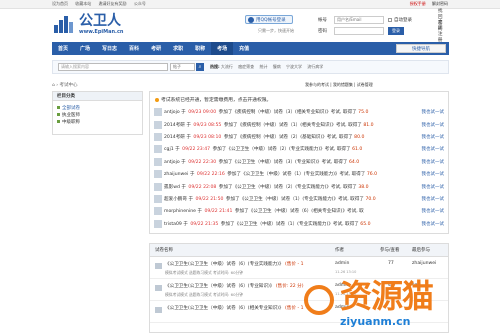 Image resolution: width=500 pixels, height=333 pixels. I want to click on auth-manual-link: 授权手册, so click(418, 3).